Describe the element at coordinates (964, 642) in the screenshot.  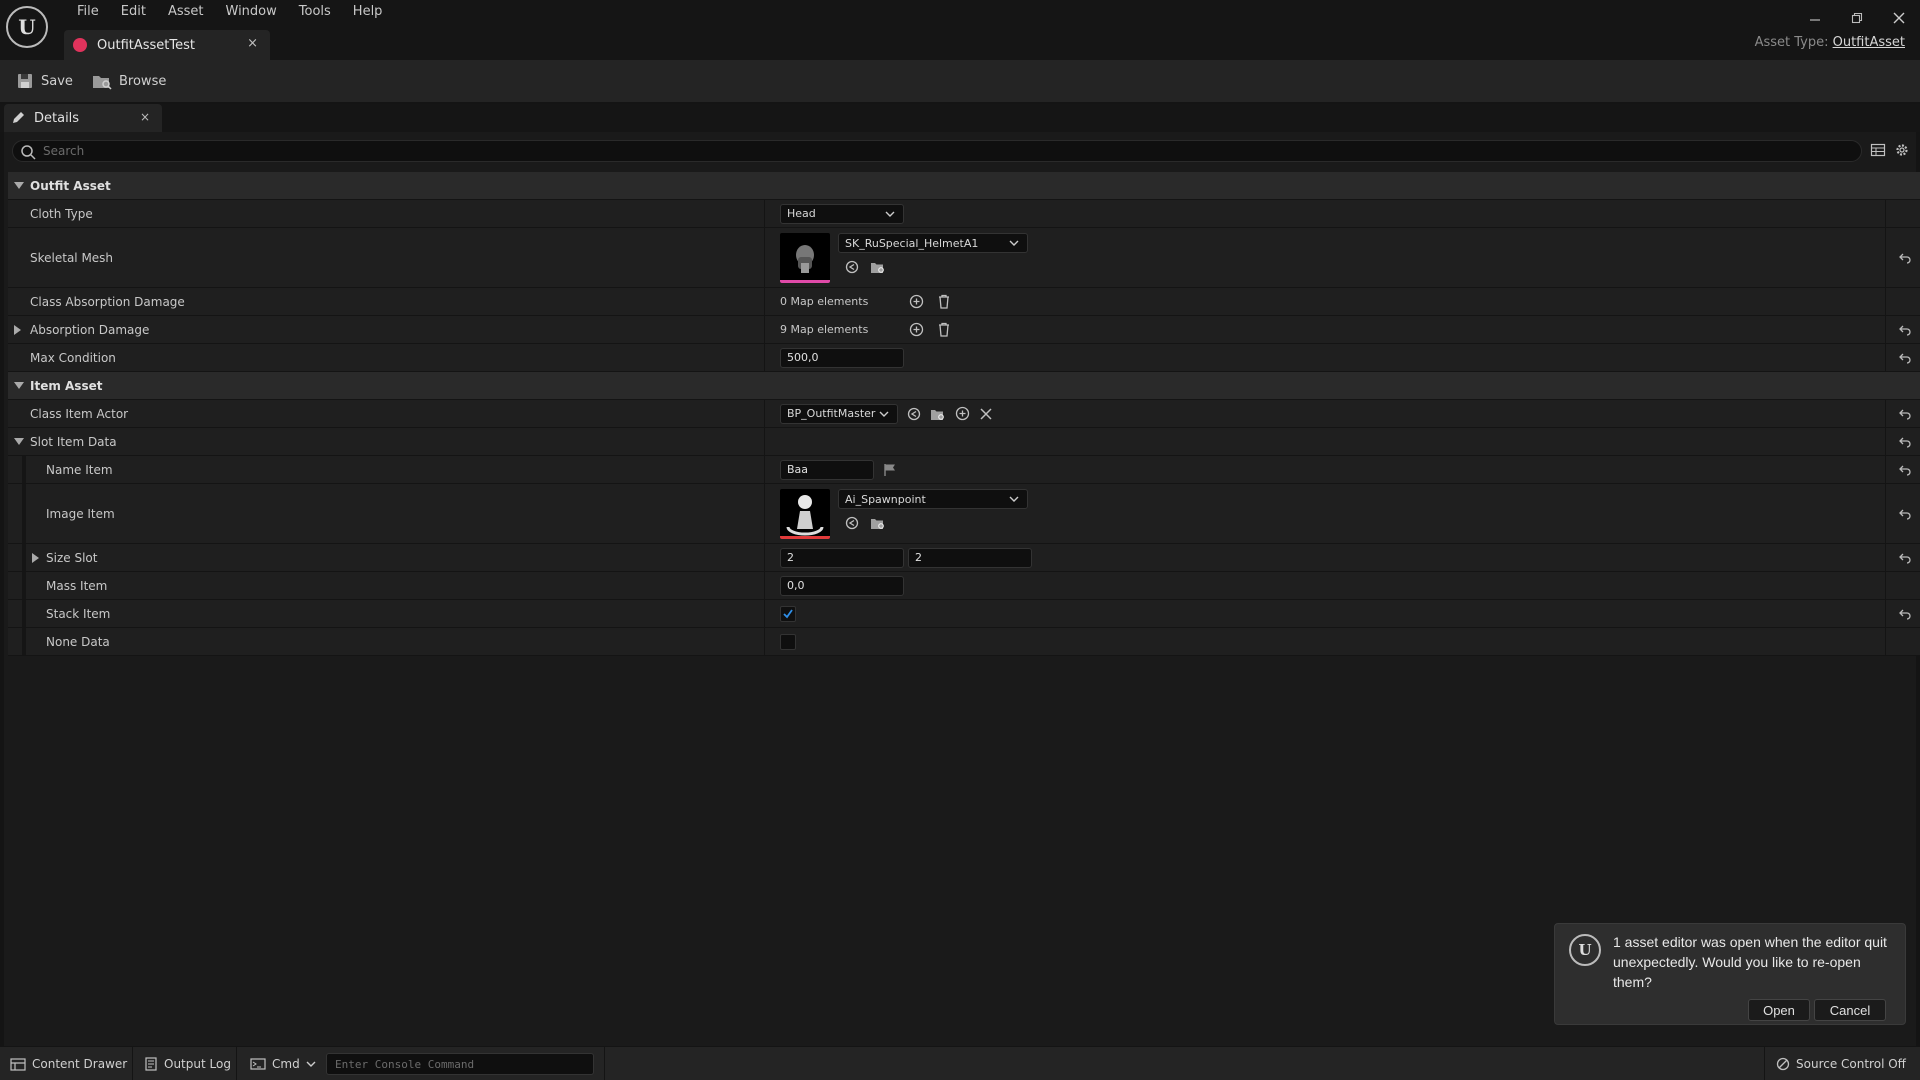
I see `property-none-data: None Data` at that location.